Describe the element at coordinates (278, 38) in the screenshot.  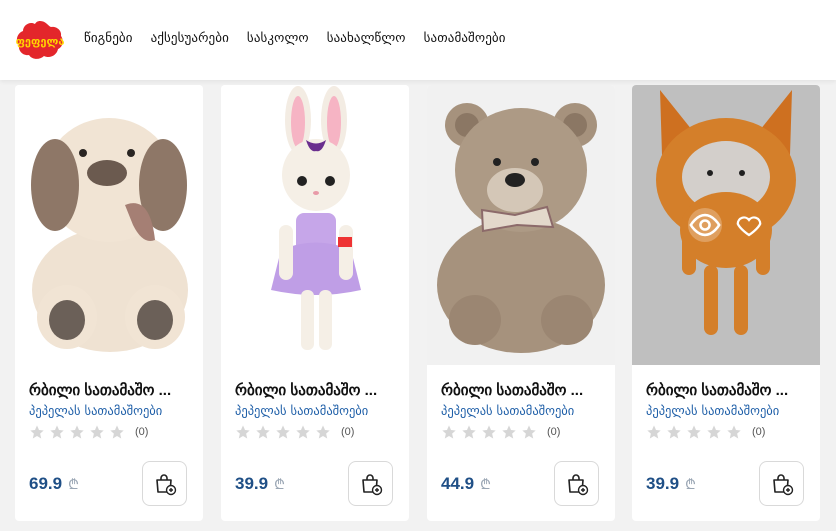
I see `nav-item-school: სასკოლო` at that location.